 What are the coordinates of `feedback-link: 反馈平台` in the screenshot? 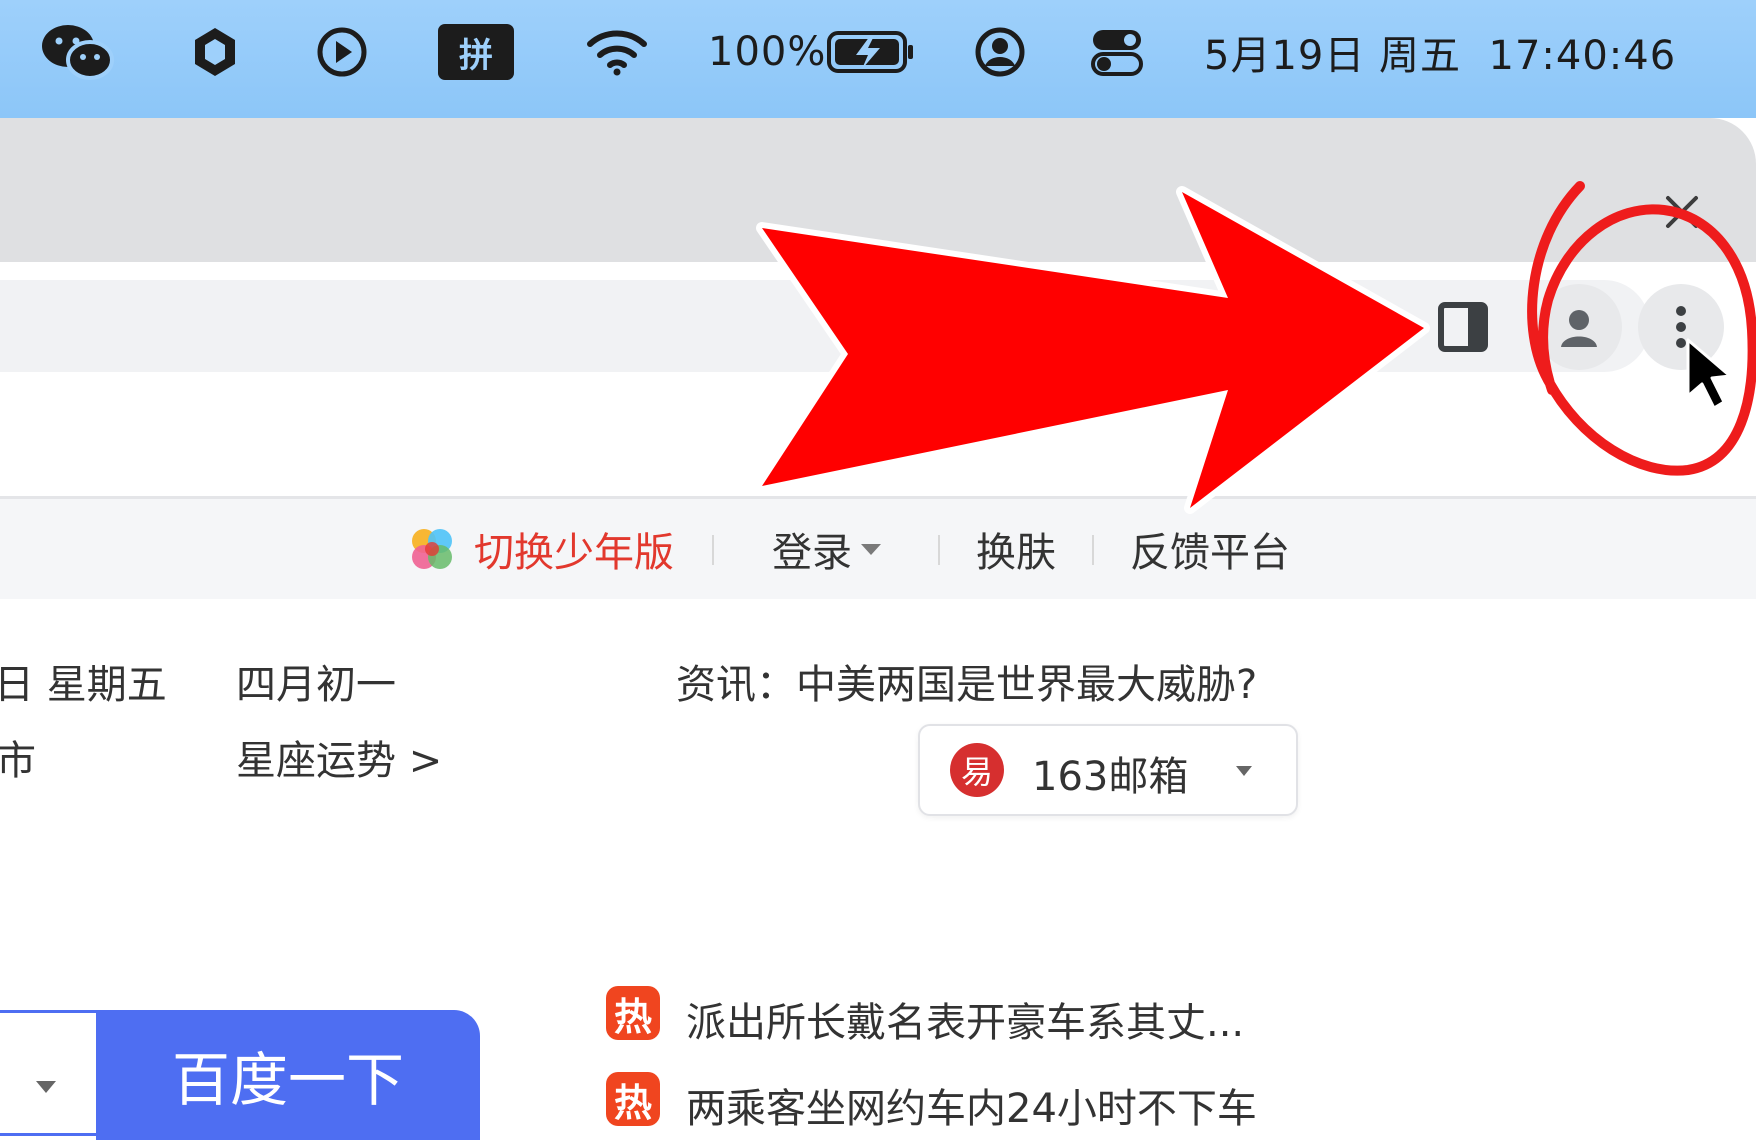 It's located at (1210, 549).